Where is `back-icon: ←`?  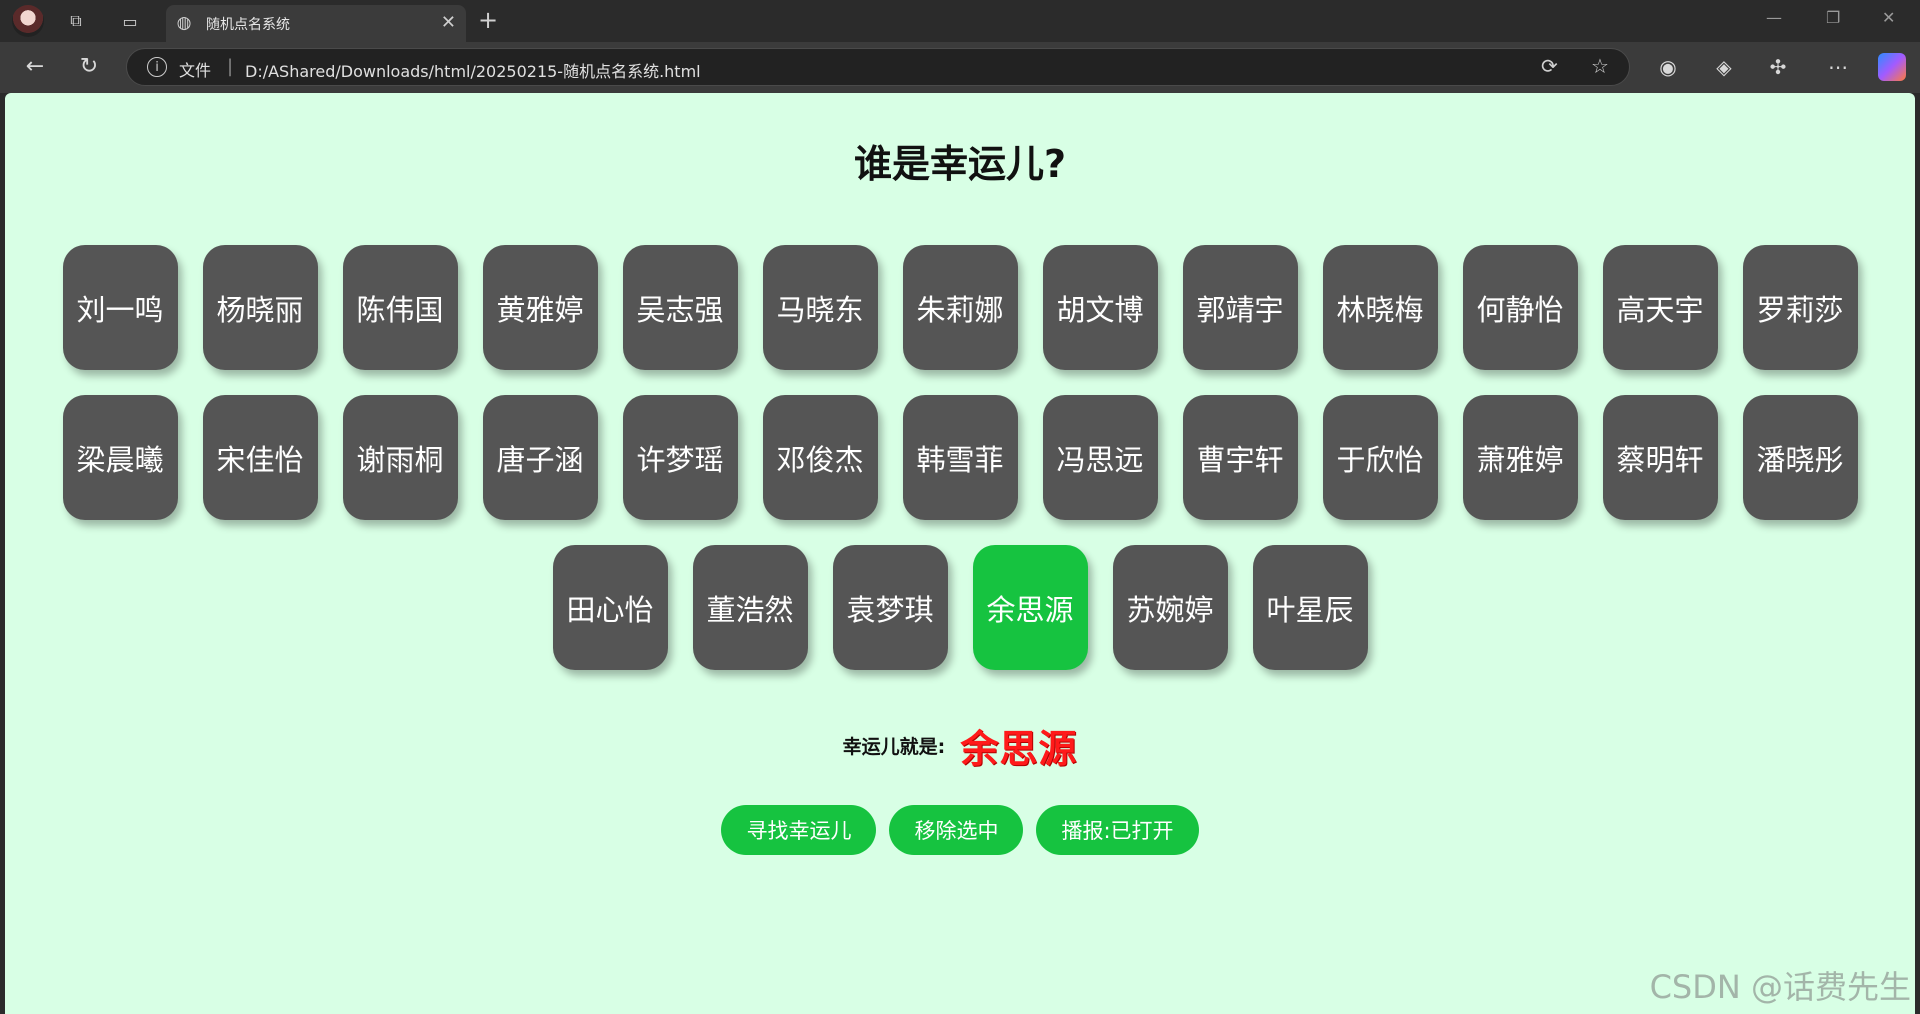 back-icon: ← is located at coordinates (35, 67).